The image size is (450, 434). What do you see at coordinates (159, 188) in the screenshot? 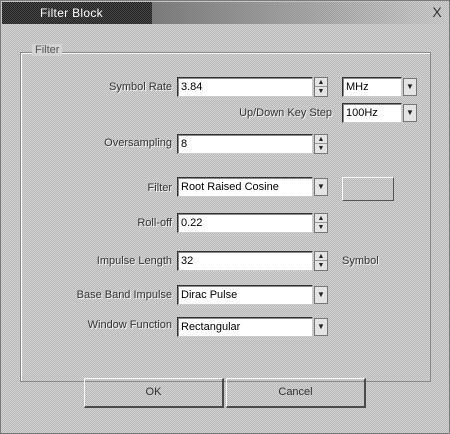
I see `filter-label: Filter` at bounding box center [159, 188].